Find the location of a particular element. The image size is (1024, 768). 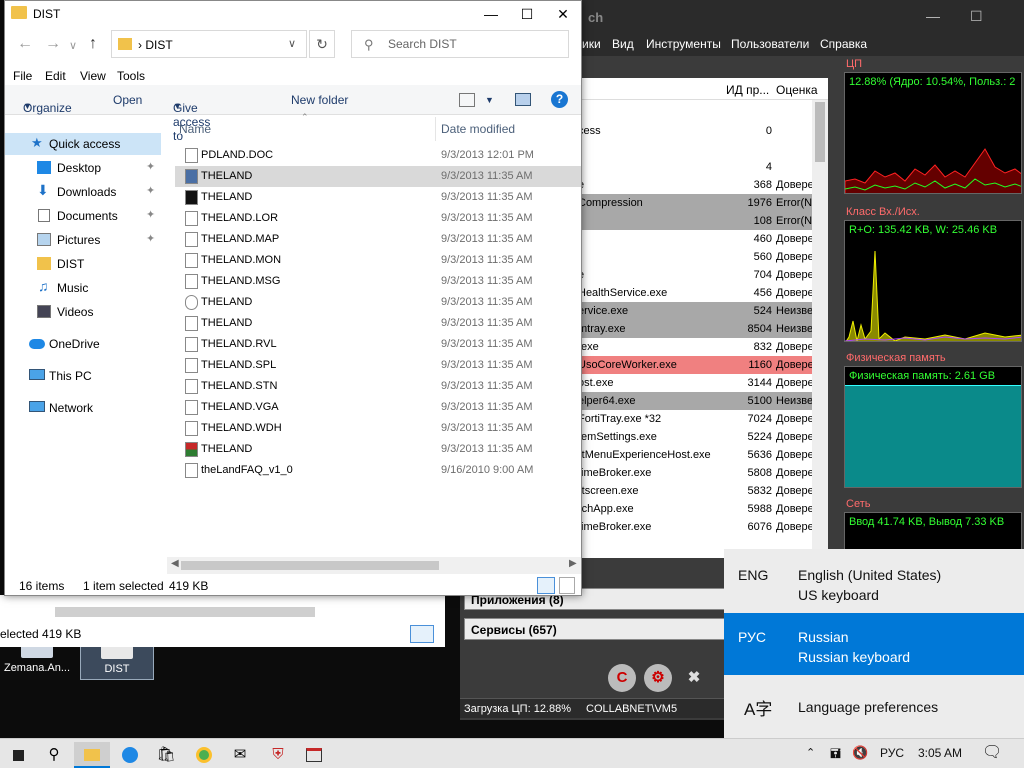

file-row: THELAND.MON 9/3/2013 11:35 AM is located at coordinates (378, 260).